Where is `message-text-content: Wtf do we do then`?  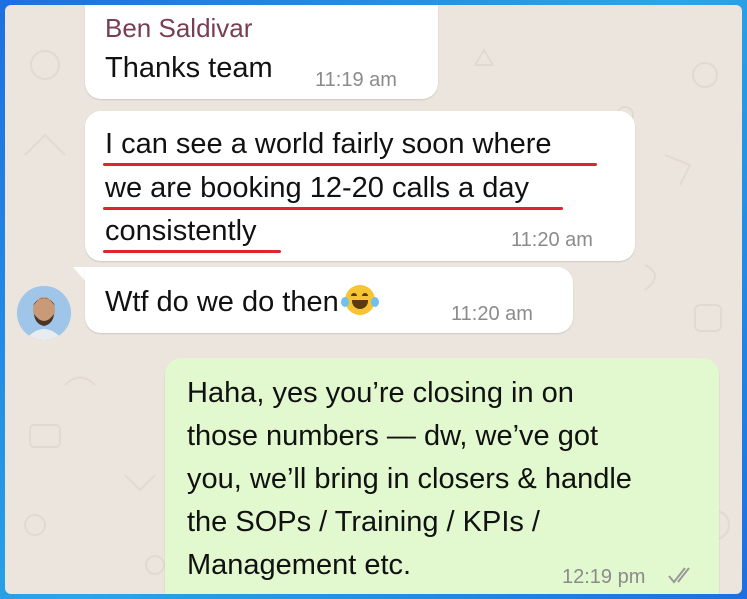 message-text-content: Wtf do we do then is located at coordinates (222, 302).